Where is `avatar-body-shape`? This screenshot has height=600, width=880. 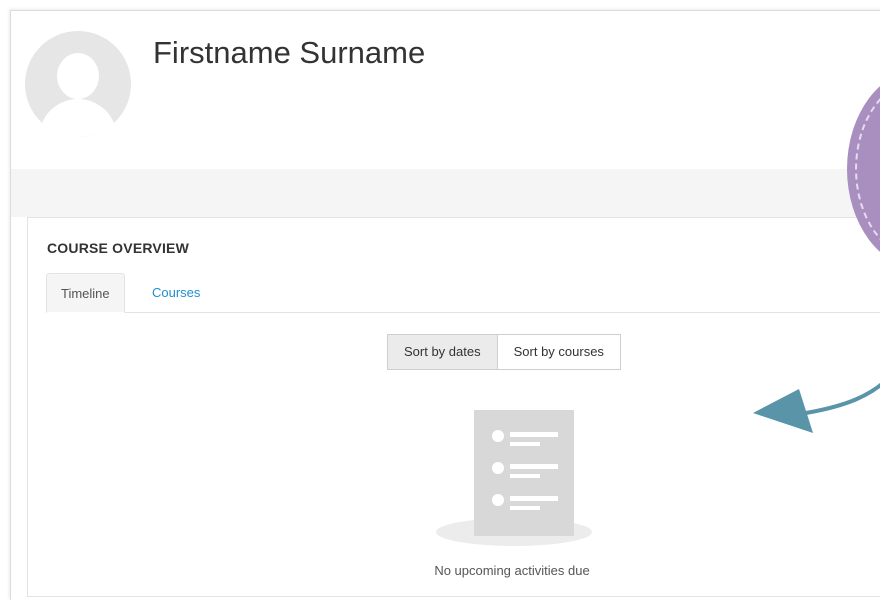
avatar-body-shape is located at coordinates (78, 118).